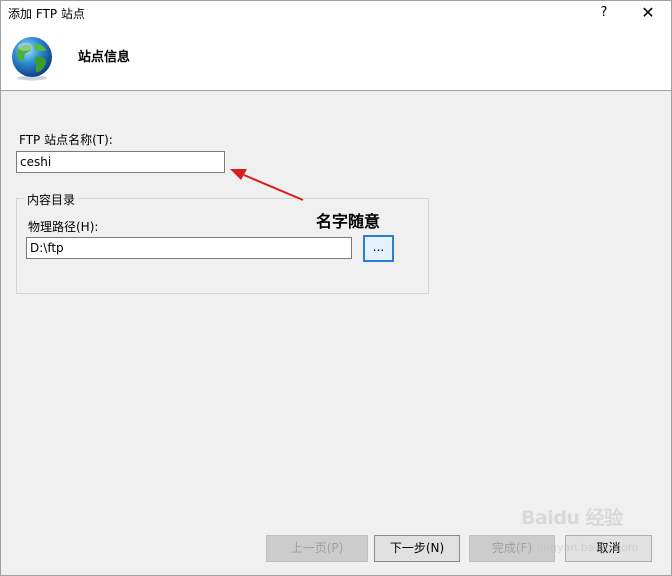  What do you see at coordinates (189, 248) in the screenshot?
I see `physical-path-input: D:\ftp` at bounding box center [189, 248].